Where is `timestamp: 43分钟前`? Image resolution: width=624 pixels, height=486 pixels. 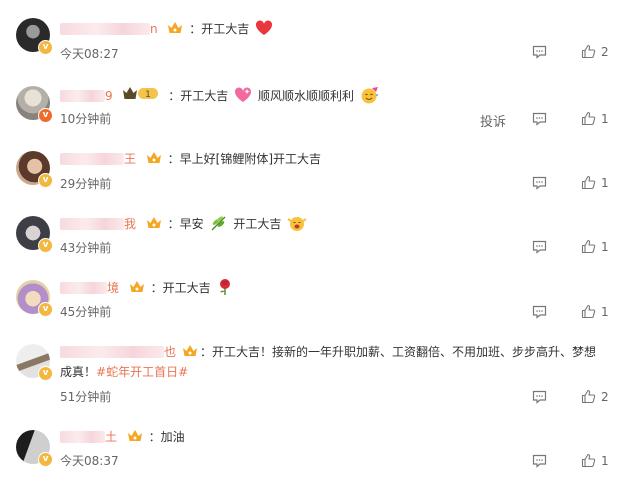
timestamp: 43分钟前 is located at coordinates (86, 248).